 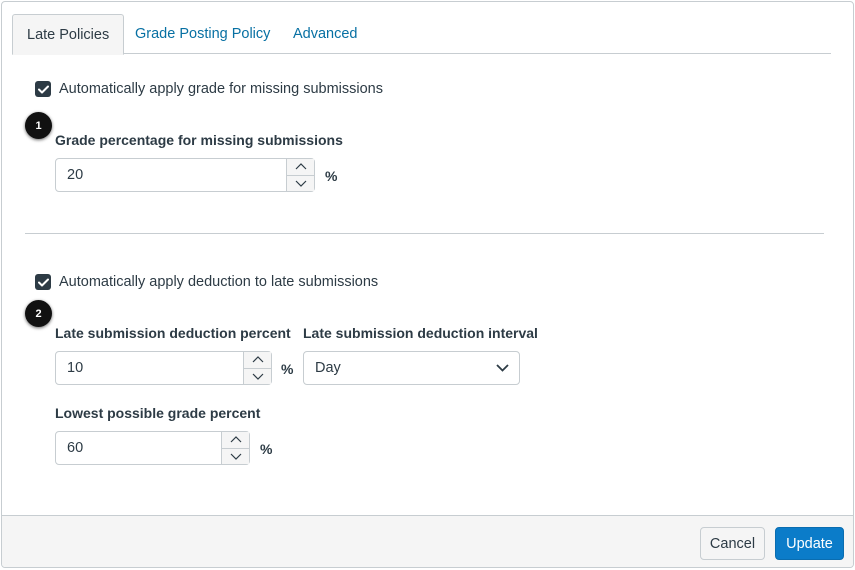 I want to click on tab-late-policies: Late Policies, so click(x=68, y=34).